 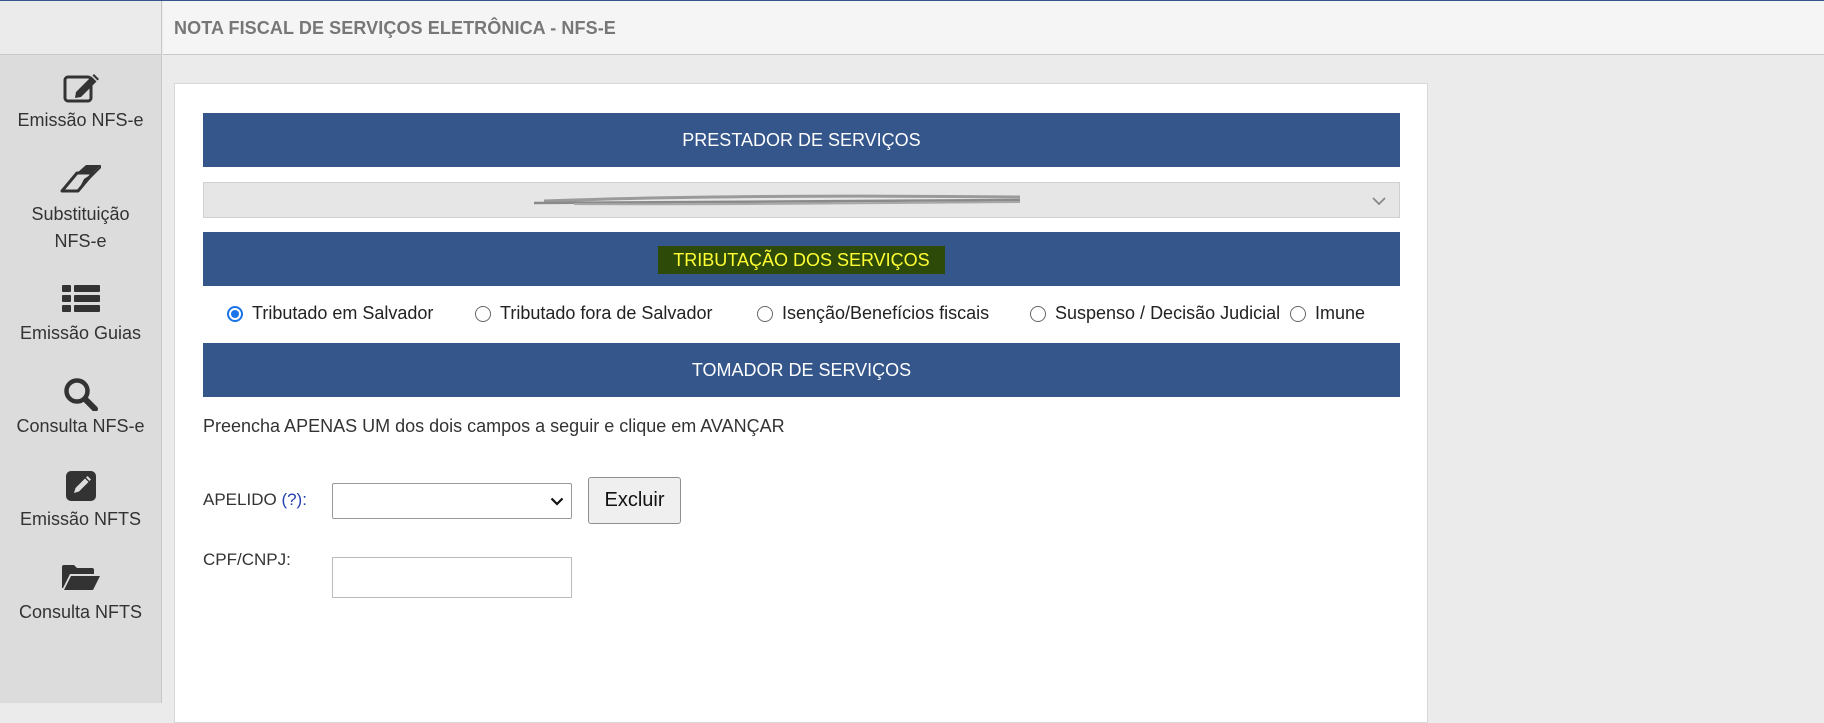 I want to click on radio-isencao-beneficios: Isenção/Benefícios fiscais, so click(x=873, y=313).